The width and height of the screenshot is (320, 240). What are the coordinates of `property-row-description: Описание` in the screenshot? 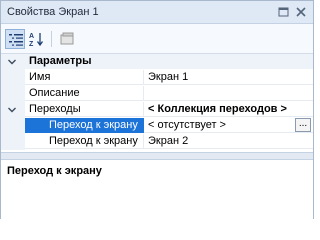 It's located at (157, 94).